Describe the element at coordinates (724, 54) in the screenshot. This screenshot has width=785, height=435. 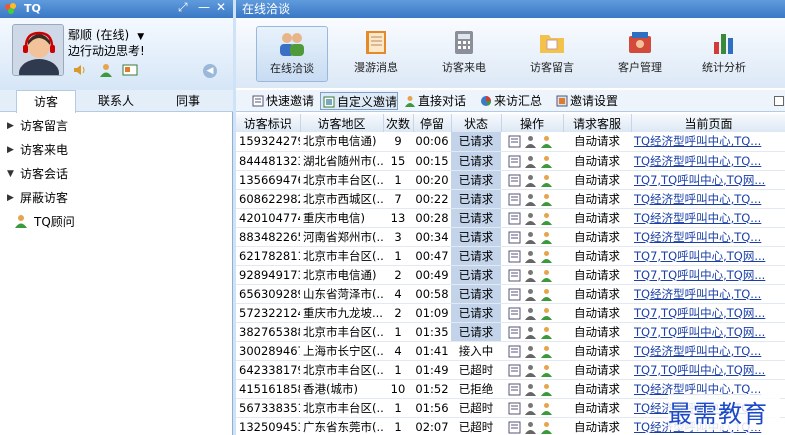
I see `toolbar-statistics: 统计分析` at that location.